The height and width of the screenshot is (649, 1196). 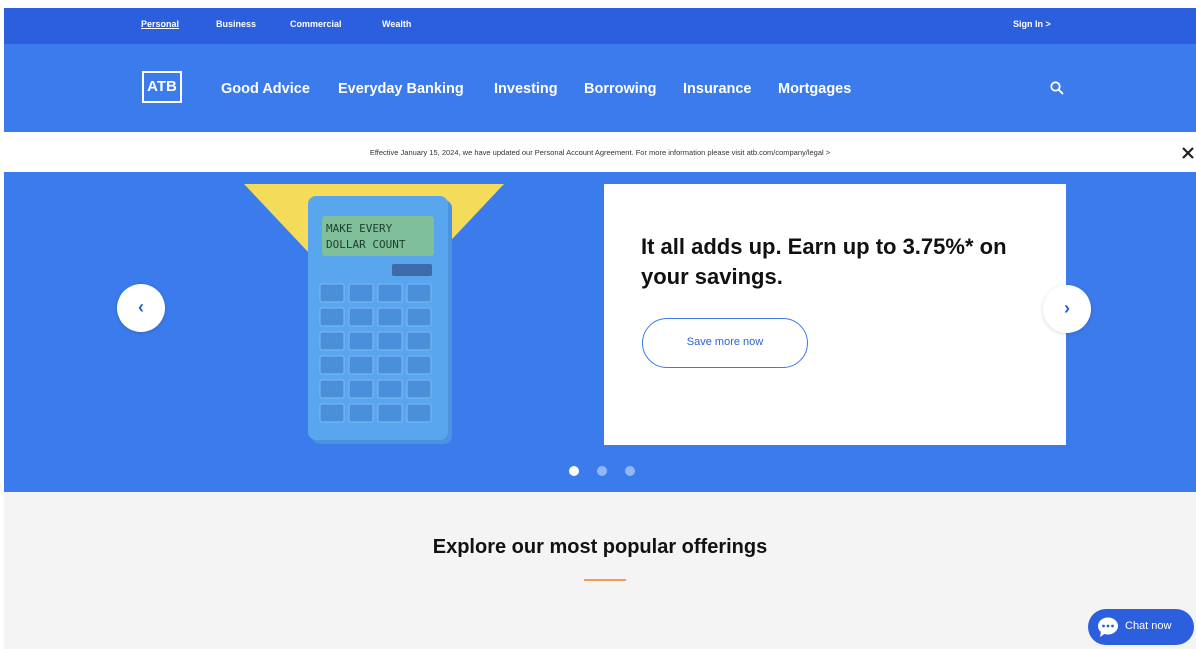 What do you see at coordinates (717, 89) in the screenshot?
I see `nav-insurance: Insurance` at bounding box center [717, 89].